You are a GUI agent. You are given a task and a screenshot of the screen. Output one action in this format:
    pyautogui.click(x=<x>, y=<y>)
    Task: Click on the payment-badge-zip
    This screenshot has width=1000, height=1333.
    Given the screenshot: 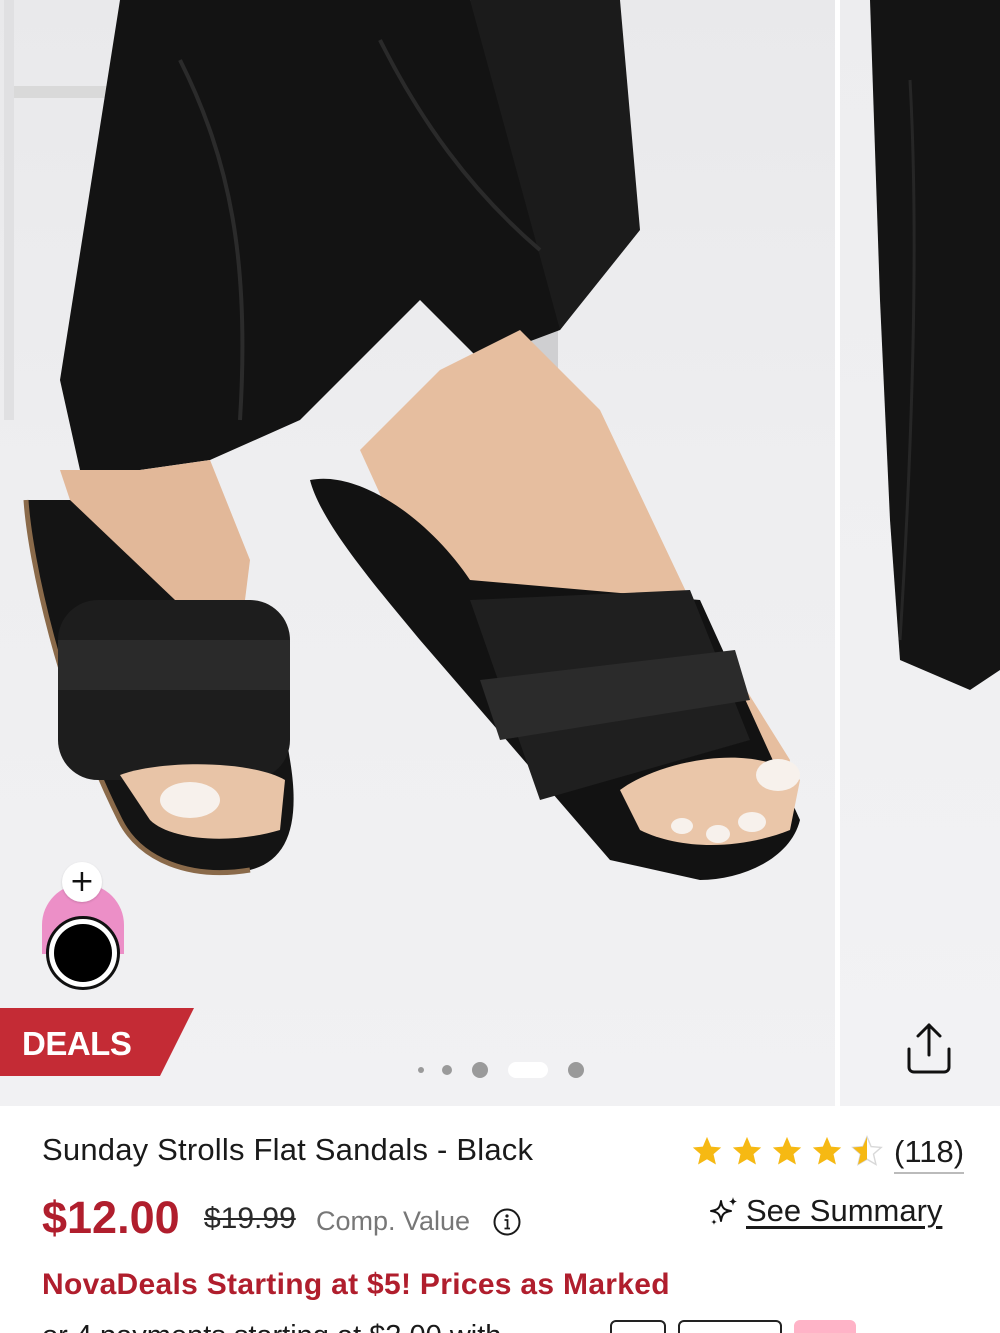 What is the action you would take?
    pyautogui.click(x=638, y=1326)
    